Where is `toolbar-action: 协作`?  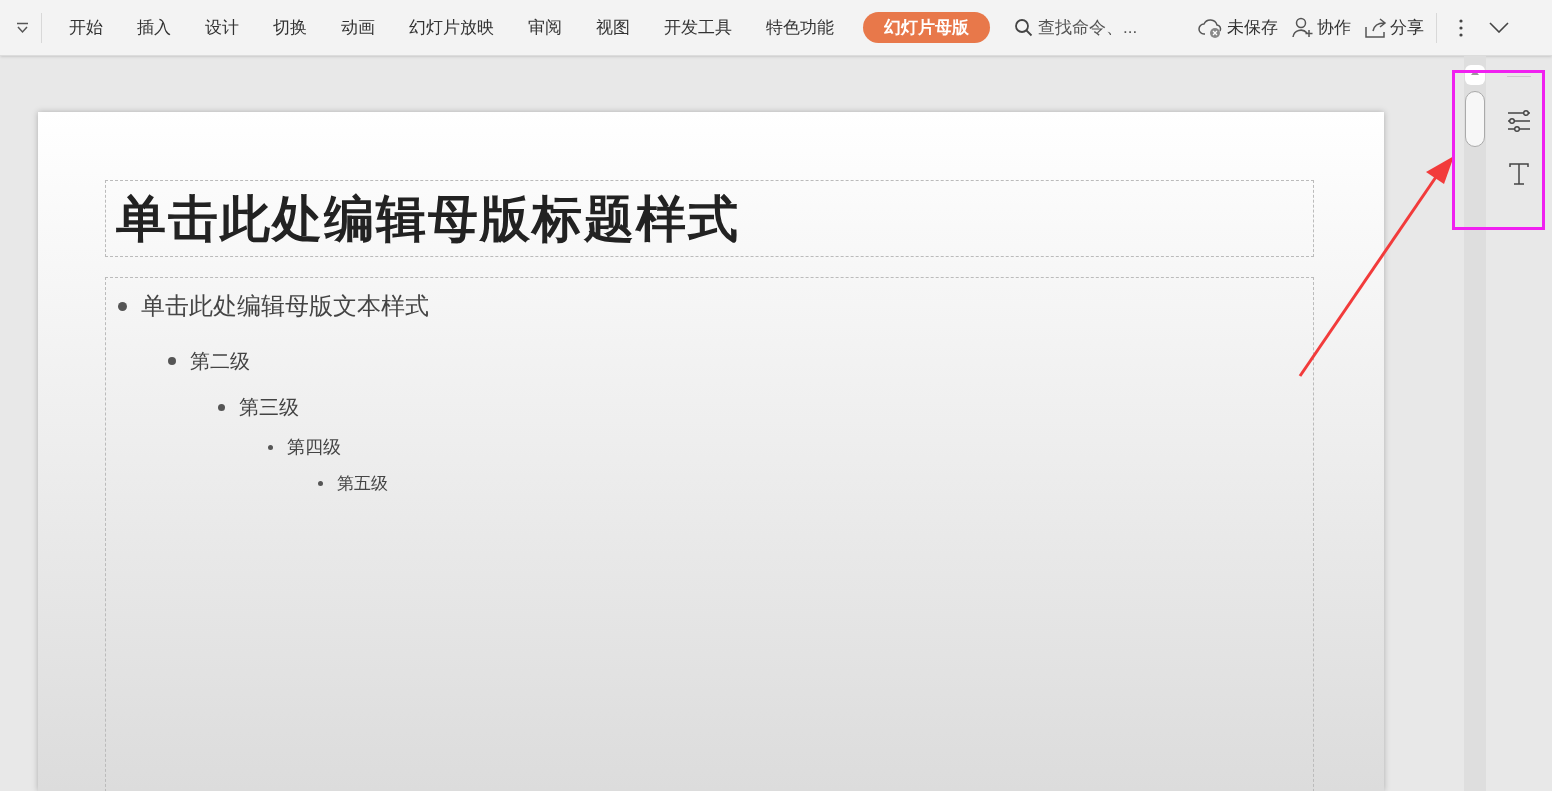 toolbar-action: 协作 is located at coordinates (1321, 27).